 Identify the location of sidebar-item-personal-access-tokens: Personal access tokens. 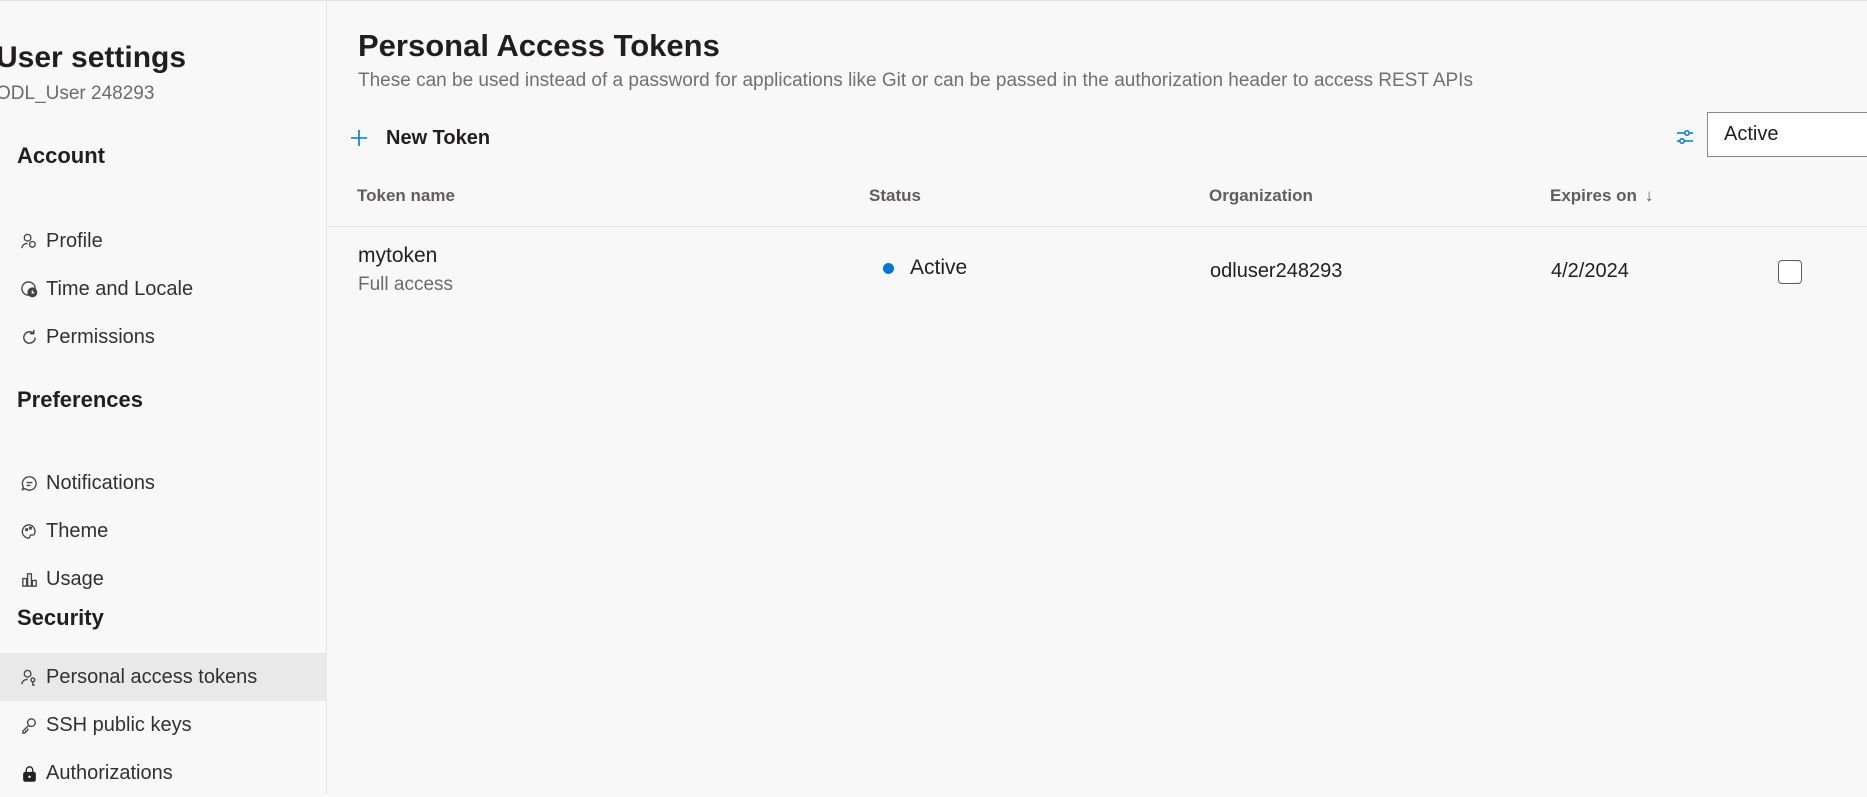
(163, 677).